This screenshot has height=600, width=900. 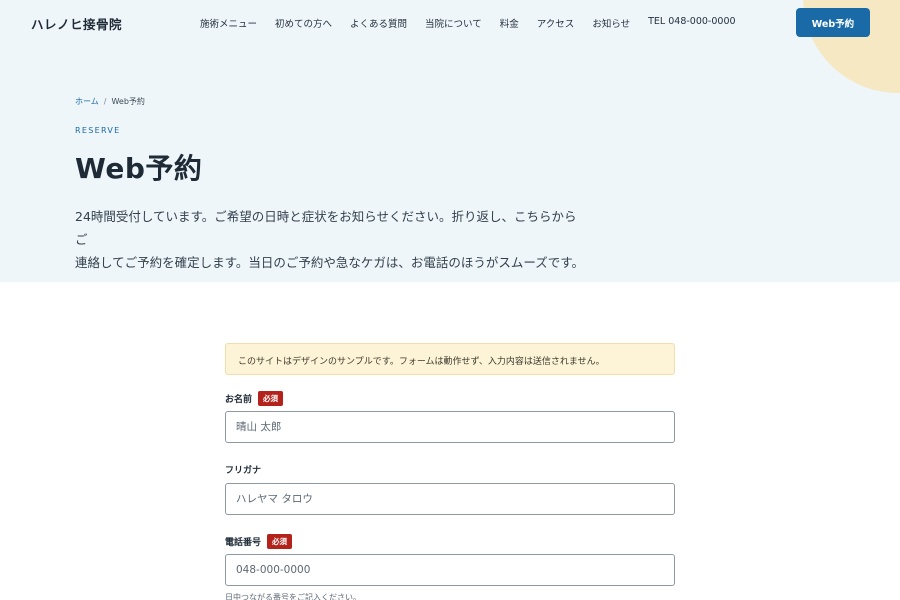 What do you see at coordinates (450, 499) in the screenshot?
I see `kana-input` at bounding box center [450, 499].